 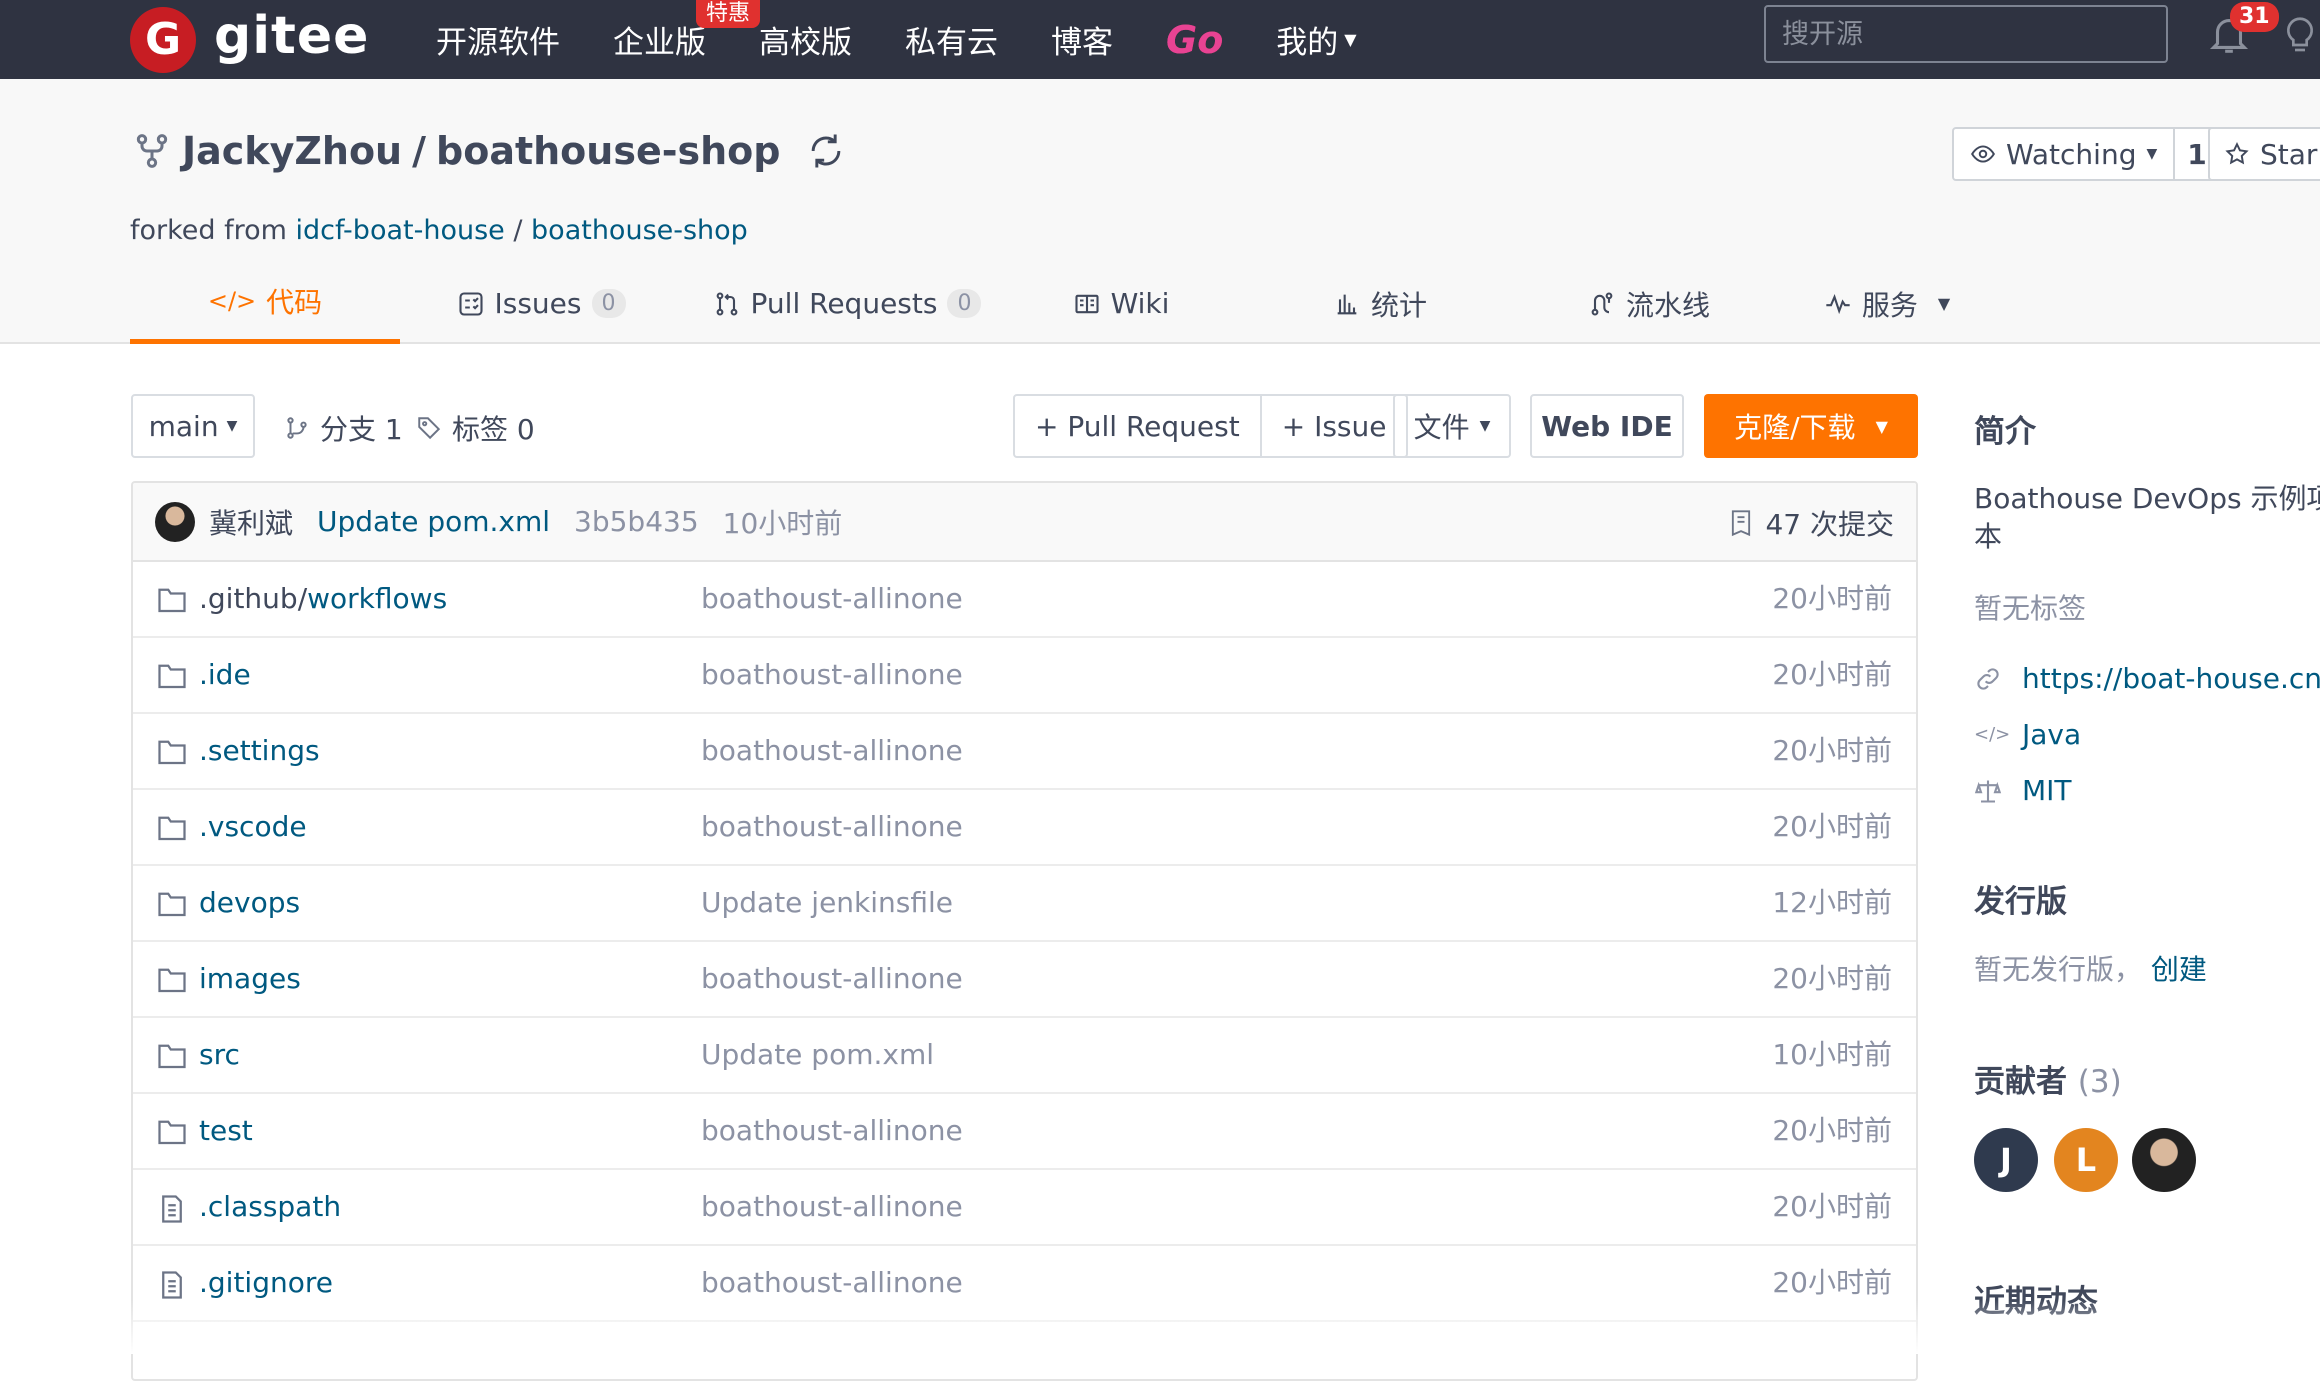 I want to click on file-name-link: .ide, so click(x=225, y=675).